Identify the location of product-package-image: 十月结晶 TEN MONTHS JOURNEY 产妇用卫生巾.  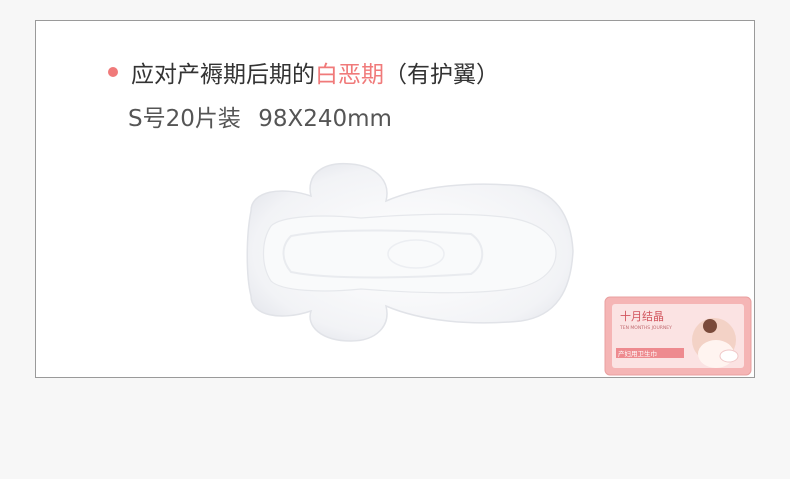
(678, 336).